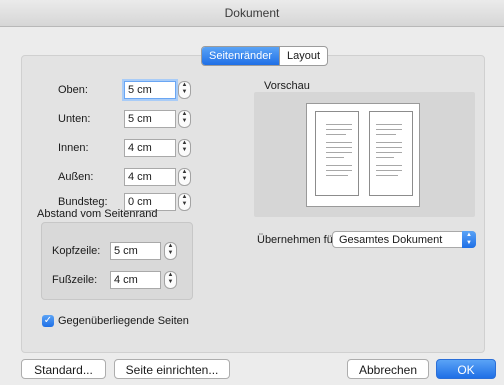 This screenshot has width=504, height=385. Describe the element at coordinates (388, 369) in the screenshot. I see `cancel-button: Abbrechen` at that location.